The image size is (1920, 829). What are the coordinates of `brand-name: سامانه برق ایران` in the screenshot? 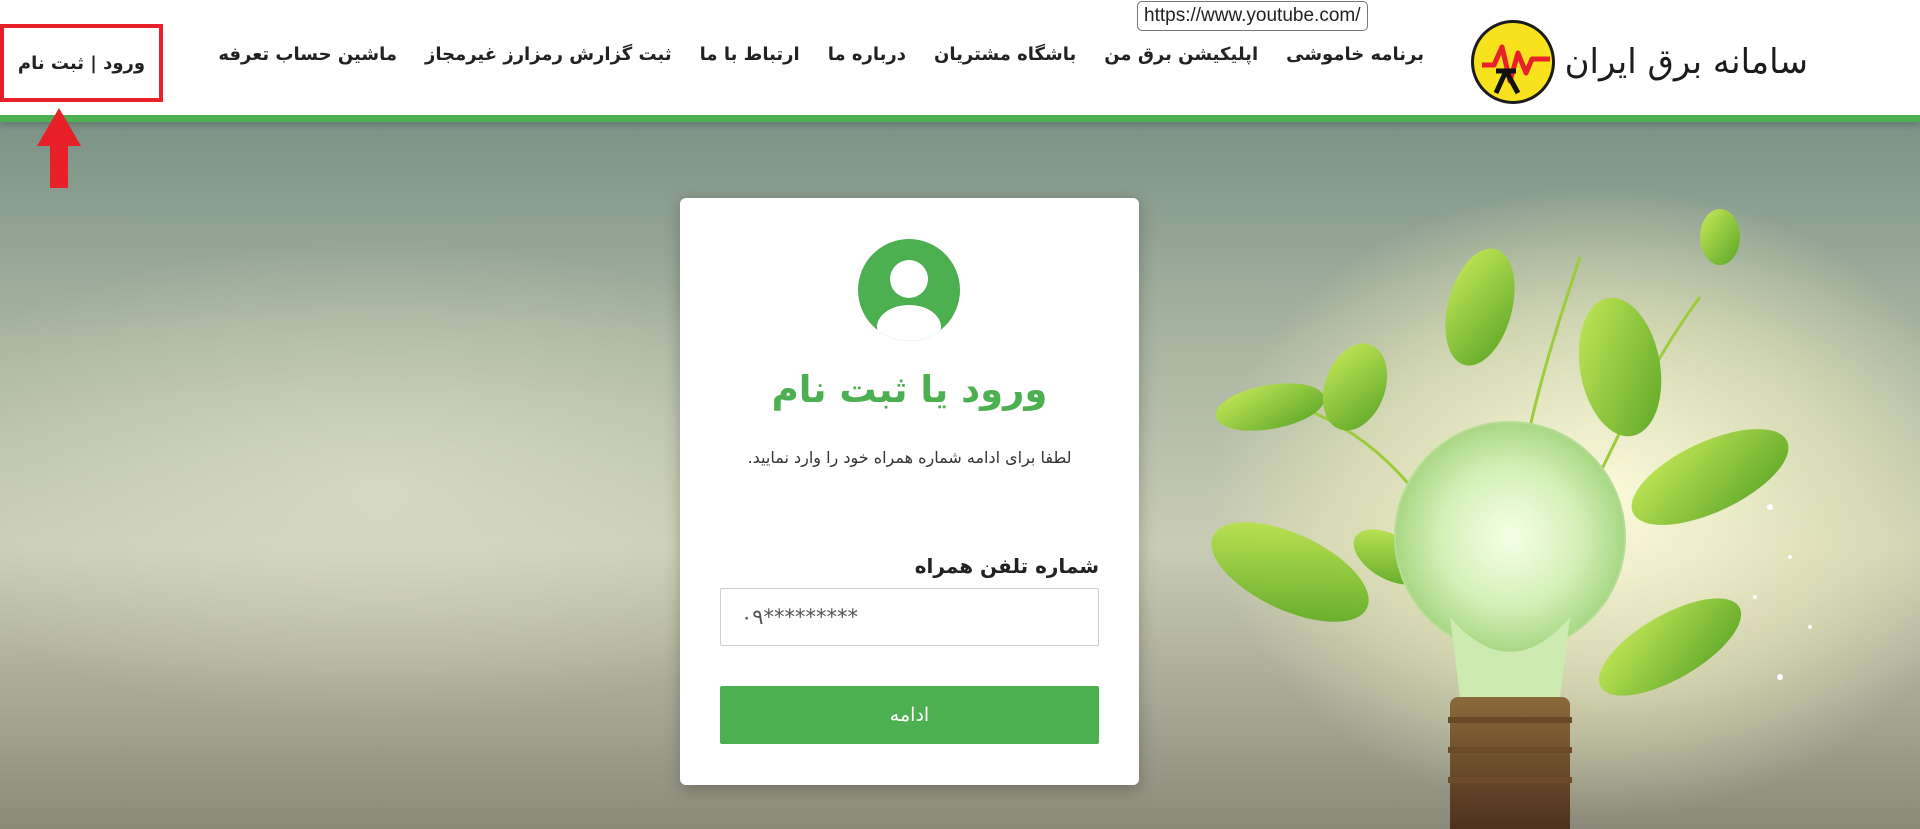 It's located at (1686, 62).